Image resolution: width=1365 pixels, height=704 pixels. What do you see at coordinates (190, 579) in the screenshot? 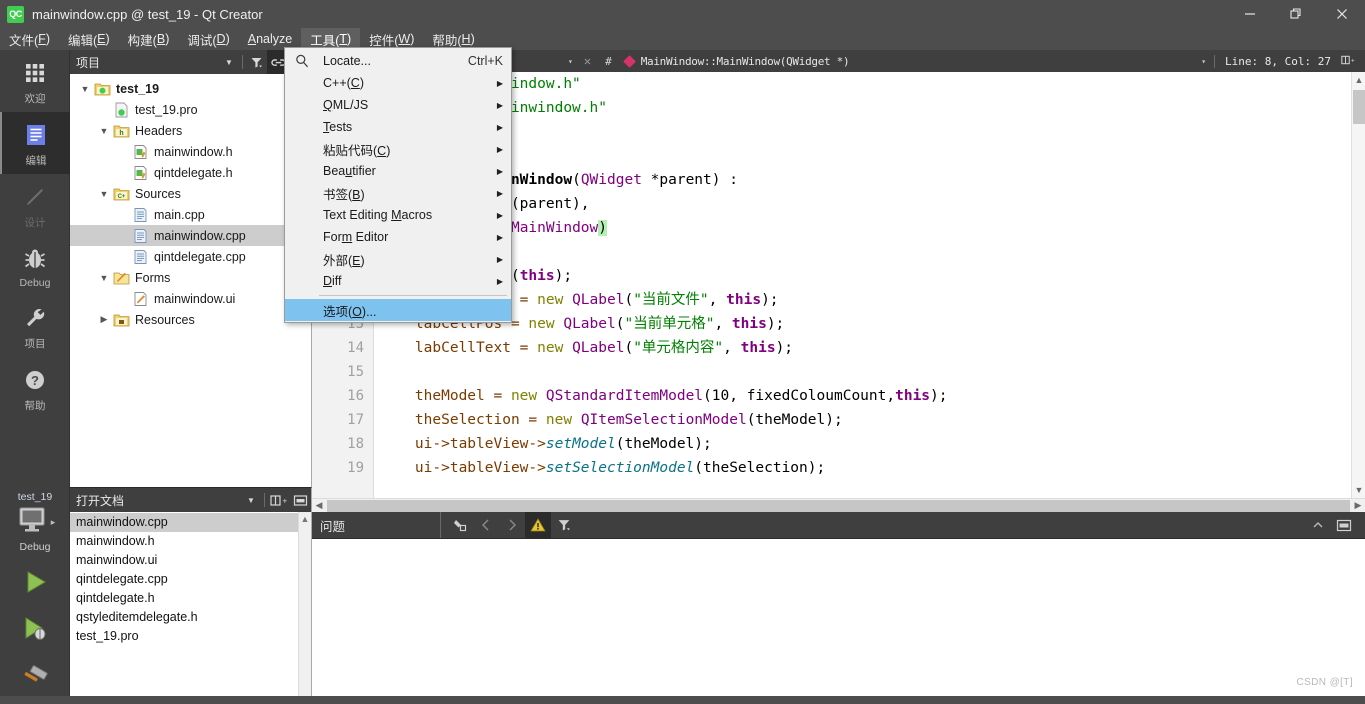
I see `open-document-item: qintdelegate.cpp` at bounding box center [190, 579].